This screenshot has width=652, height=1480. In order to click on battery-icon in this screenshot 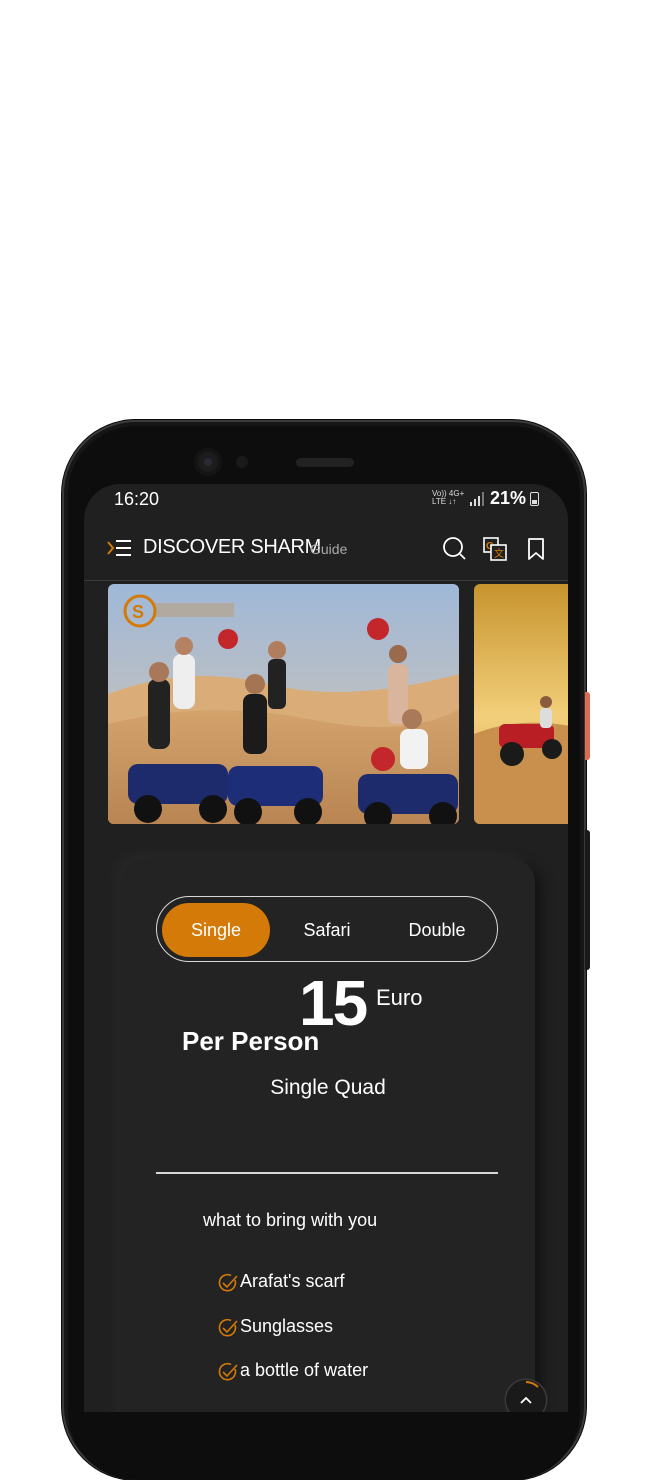, I will do `click(534, 499)`.